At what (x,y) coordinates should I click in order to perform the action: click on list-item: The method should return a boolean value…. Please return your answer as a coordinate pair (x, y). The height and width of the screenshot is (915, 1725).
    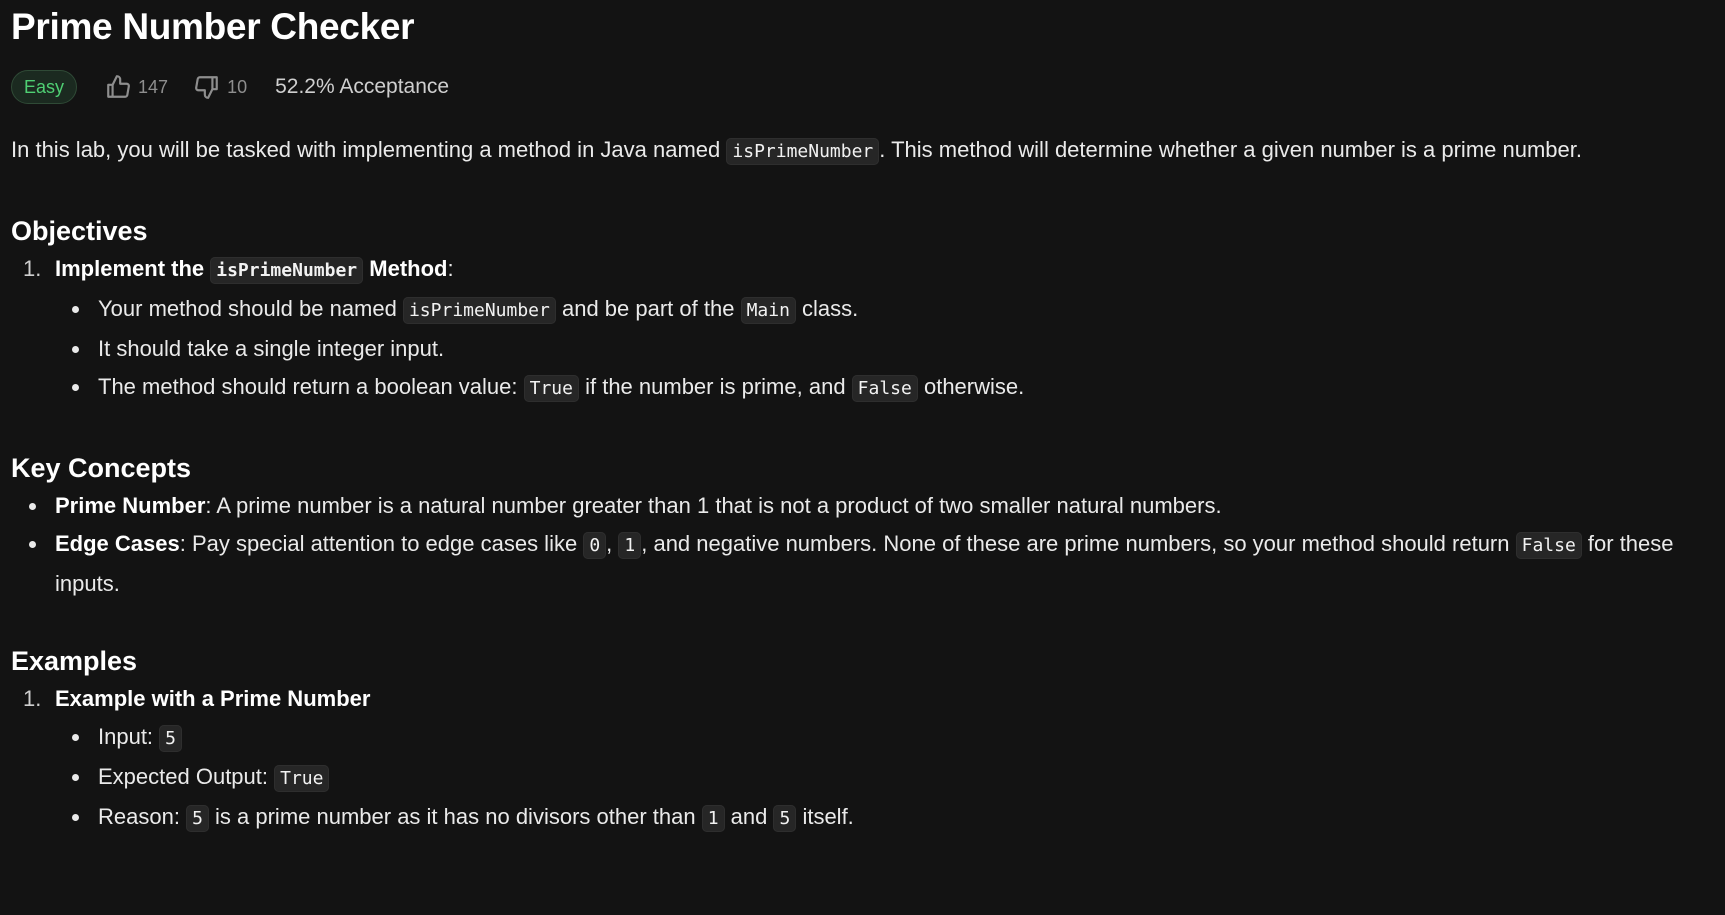
    Looking at the image, I should click on (884, 388).